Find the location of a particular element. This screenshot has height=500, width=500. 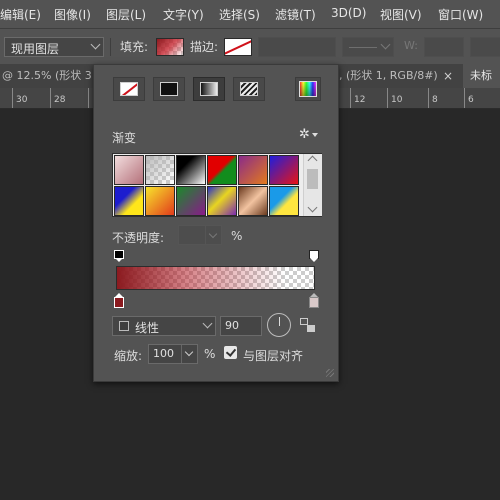

stroke-width-field is located at coordinates (297, 47).